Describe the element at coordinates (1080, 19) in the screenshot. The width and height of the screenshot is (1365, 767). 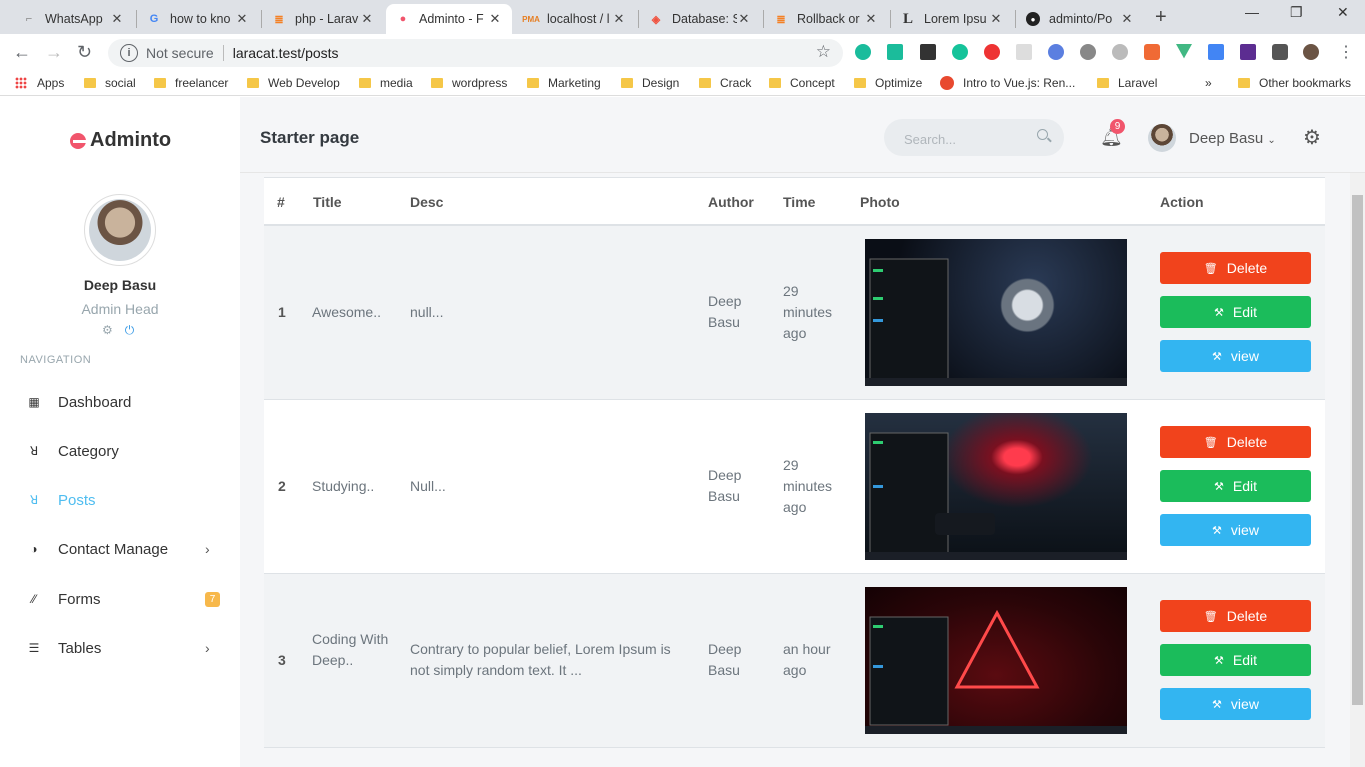
I see `browser-tab: ● adminto/Po ✕` at that location.